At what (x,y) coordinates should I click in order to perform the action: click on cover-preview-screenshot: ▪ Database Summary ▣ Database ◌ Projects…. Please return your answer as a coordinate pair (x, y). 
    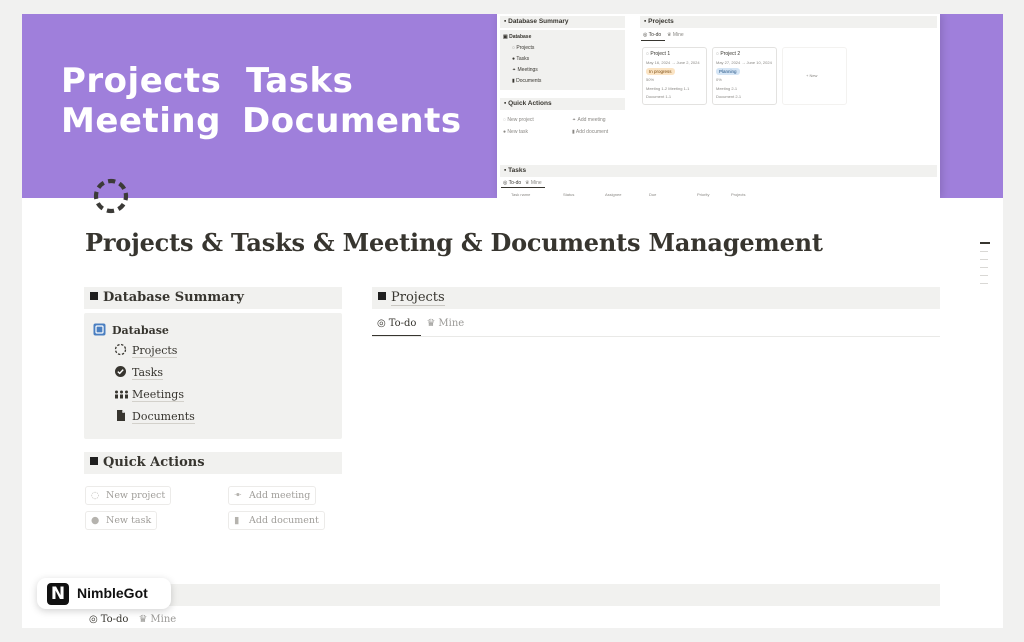
    Looking at the image, I should click on (718, 106).